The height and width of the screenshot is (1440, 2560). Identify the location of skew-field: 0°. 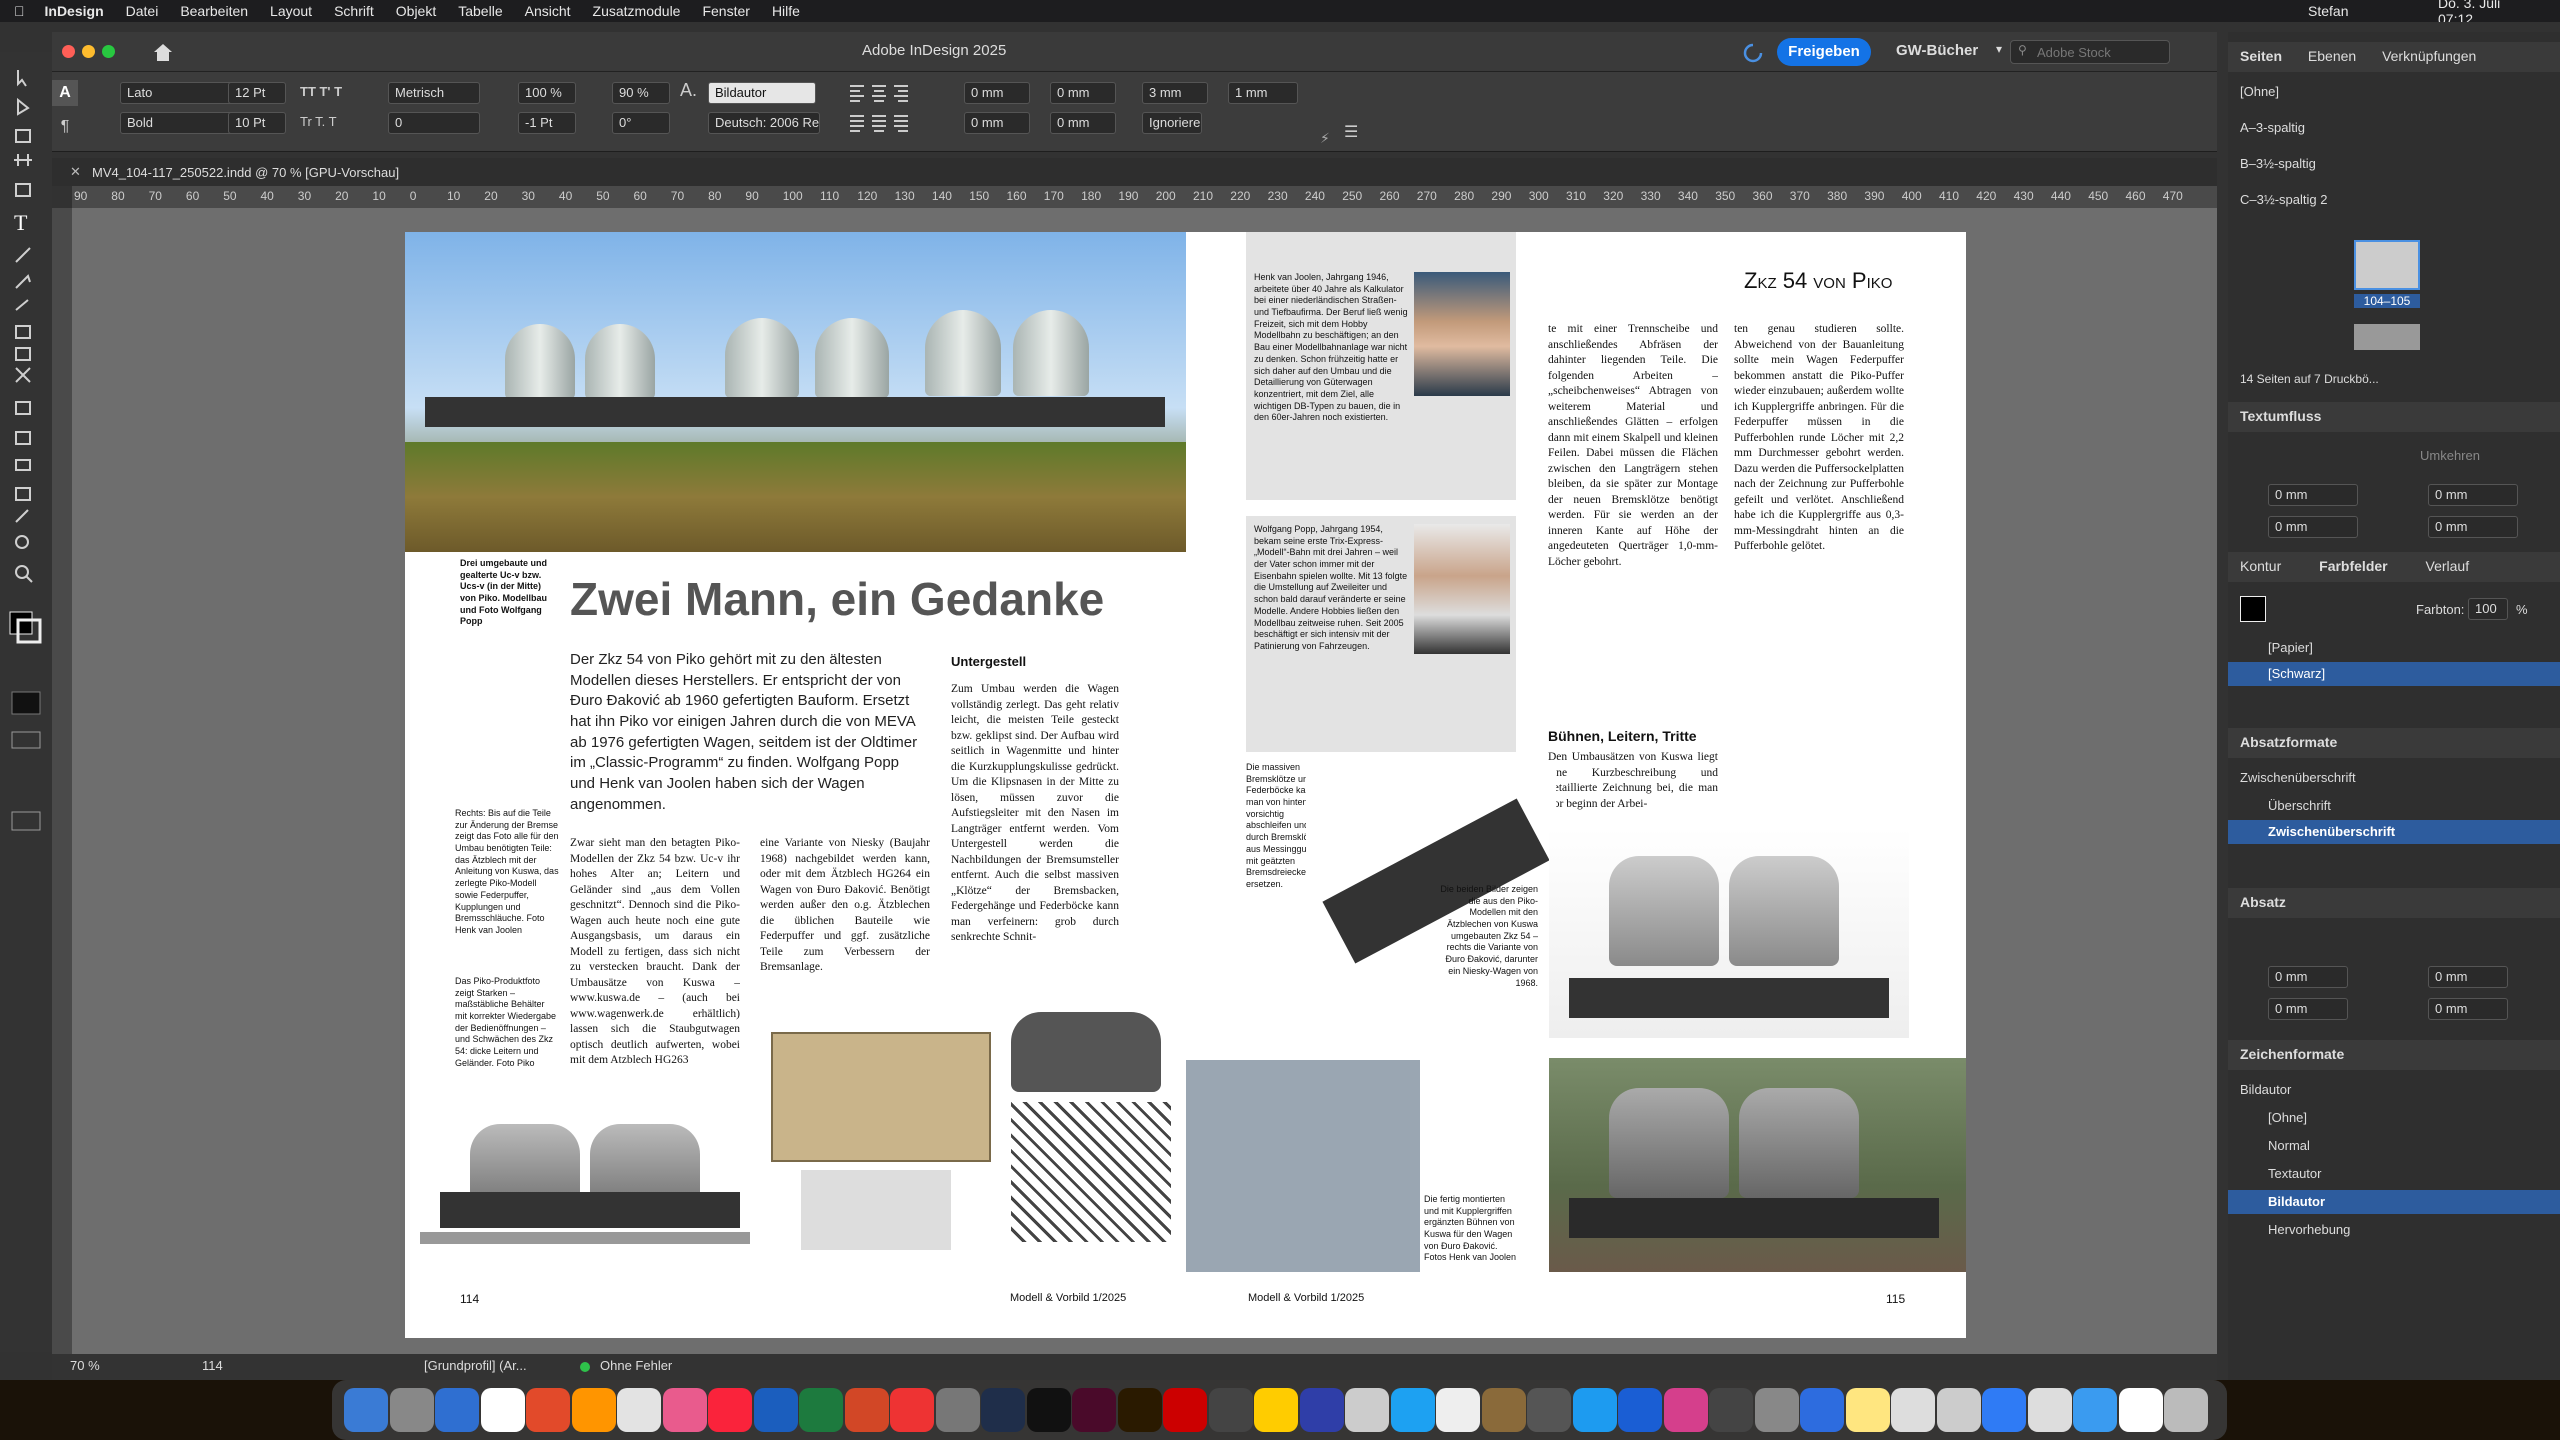
(641, 123).